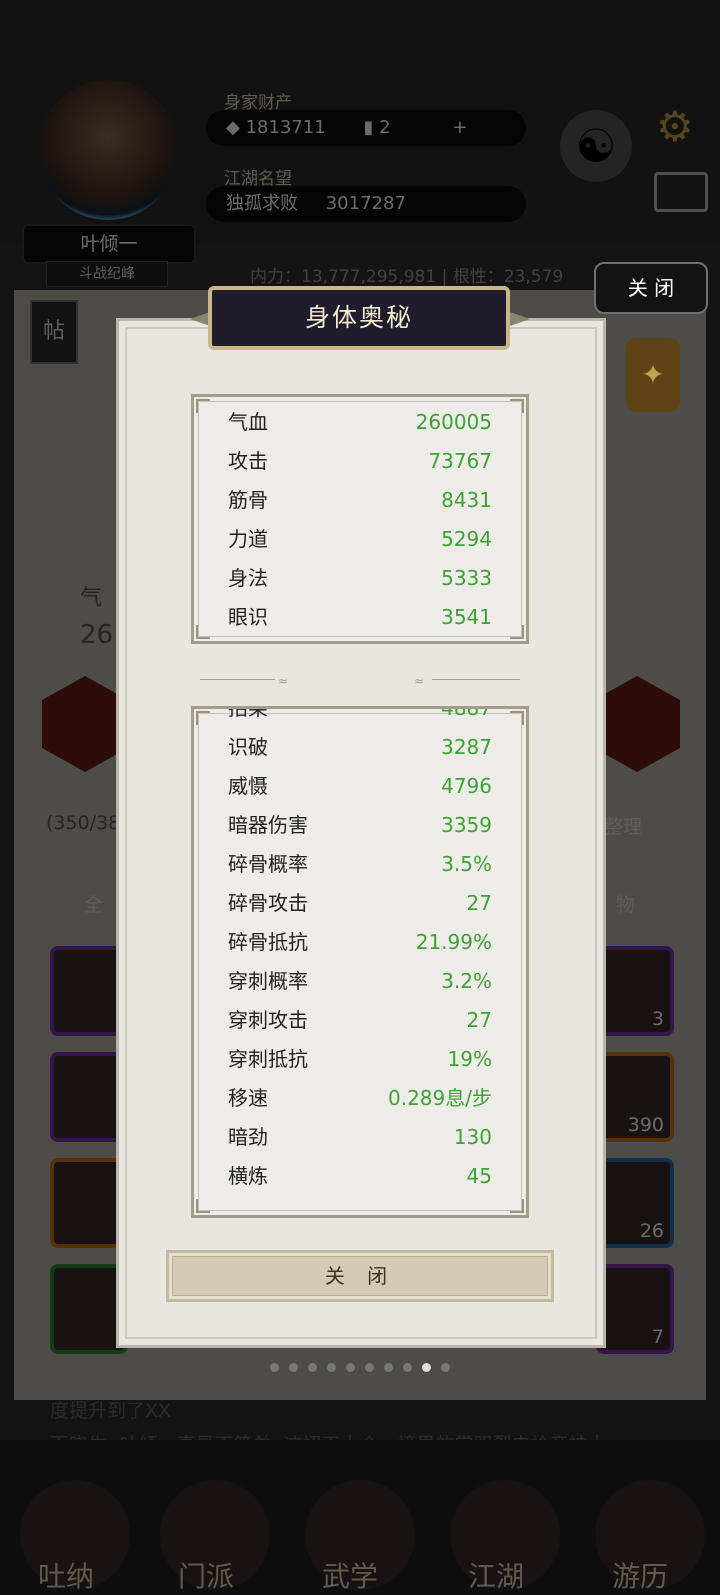  I want to click on stat-name: 眼识, so click(248, 617).